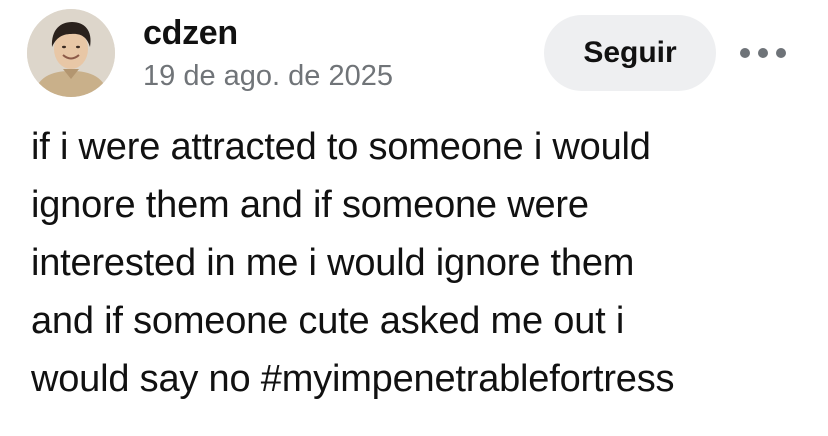 Image resolution: width=828 pixels, height=436 pixels. What do you see at coordinates (333, 263) in the screenshot?
I see `post-text-line: interested in me i would ignore them` at bounding box center [333, 263].